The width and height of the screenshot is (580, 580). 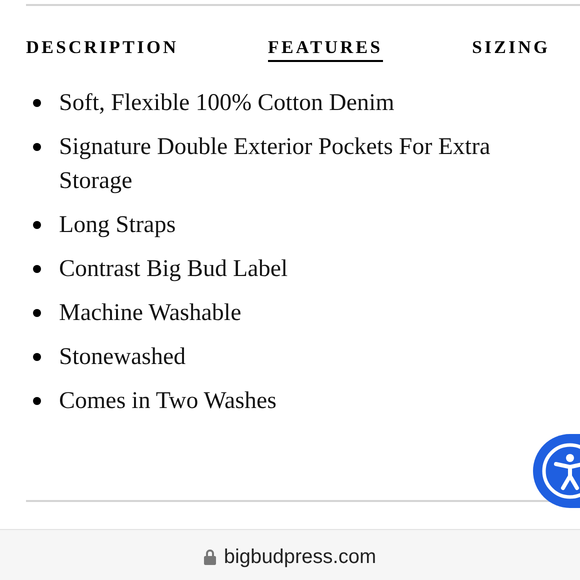 What do you see at coordinates (511, 49) in the screenshot?
I see `tab: SIZING` at bounding box center [511, 49].